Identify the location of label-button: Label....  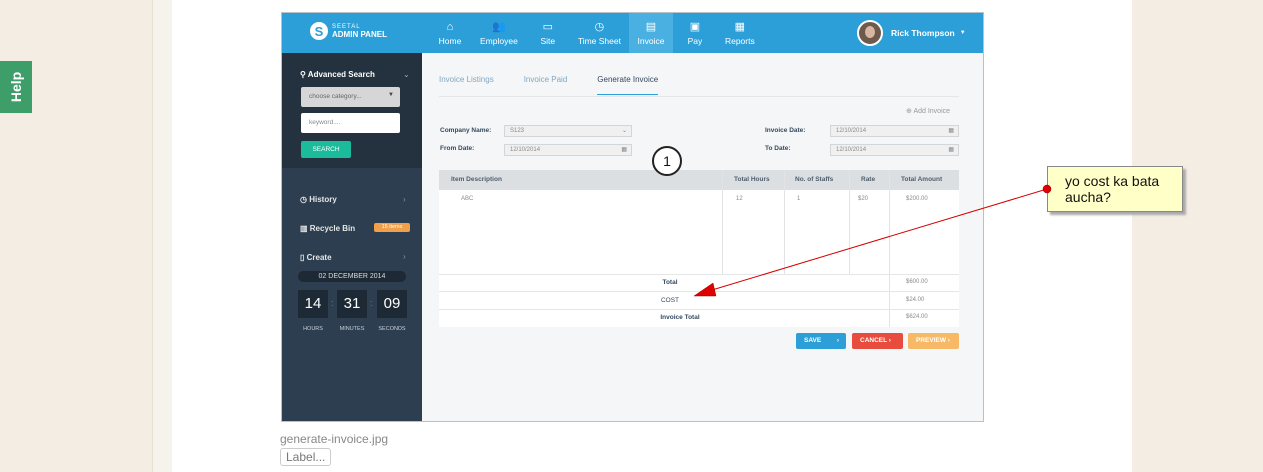
(306, 457).